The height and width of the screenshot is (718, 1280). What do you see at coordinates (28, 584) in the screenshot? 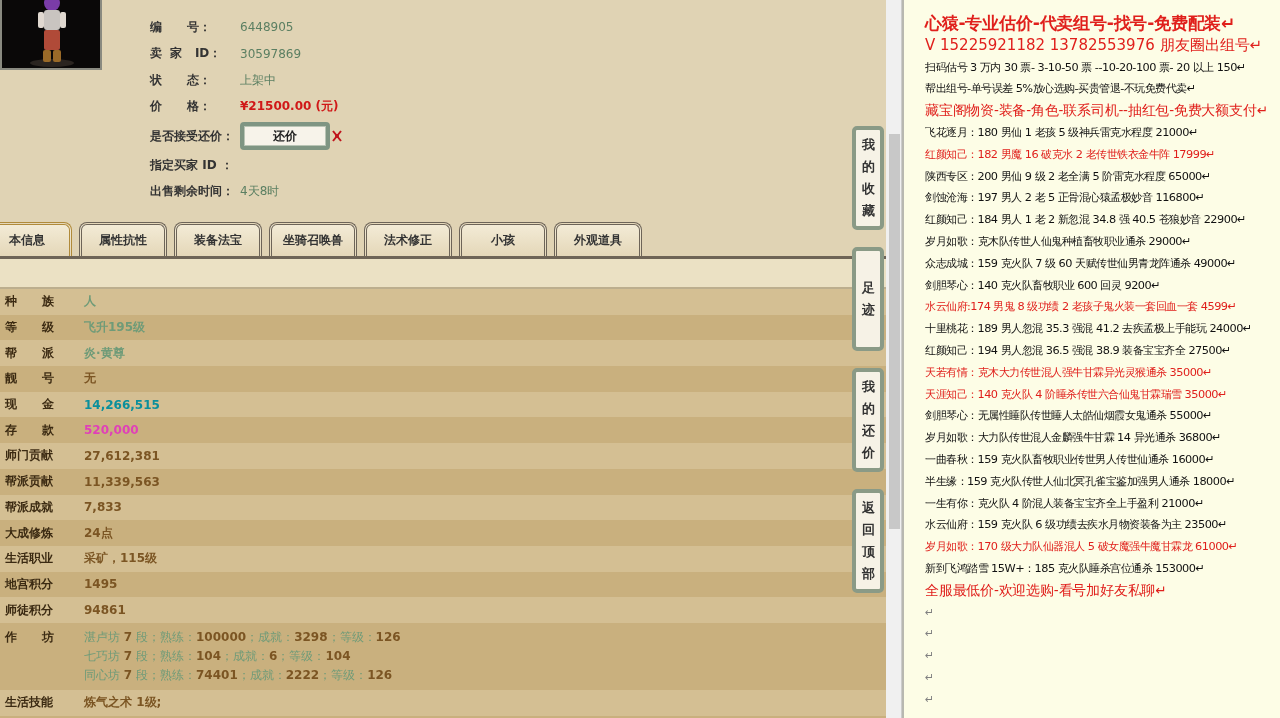
I see `attribute-label: 地宫积分` at bounding box center [28, 584].